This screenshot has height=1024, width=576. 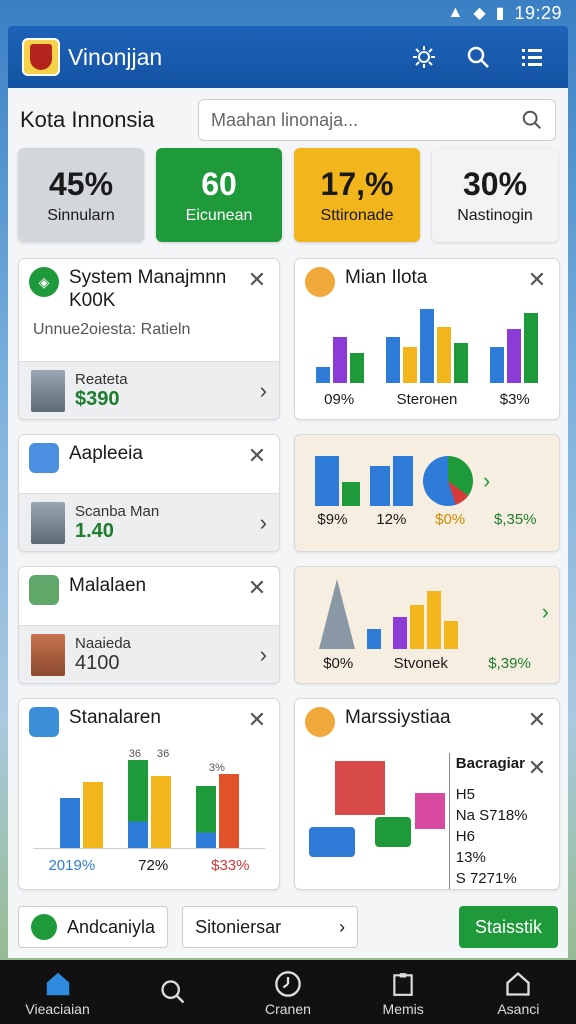 I want to click on caption: 09%, so click(x=339, y=399).